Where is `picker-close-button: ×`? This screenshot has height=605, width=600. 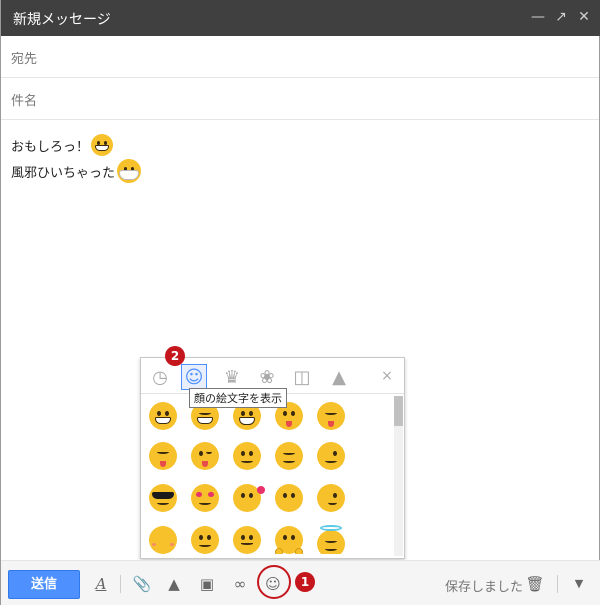 picker-close-button: × is located at coordinates (387, 376).